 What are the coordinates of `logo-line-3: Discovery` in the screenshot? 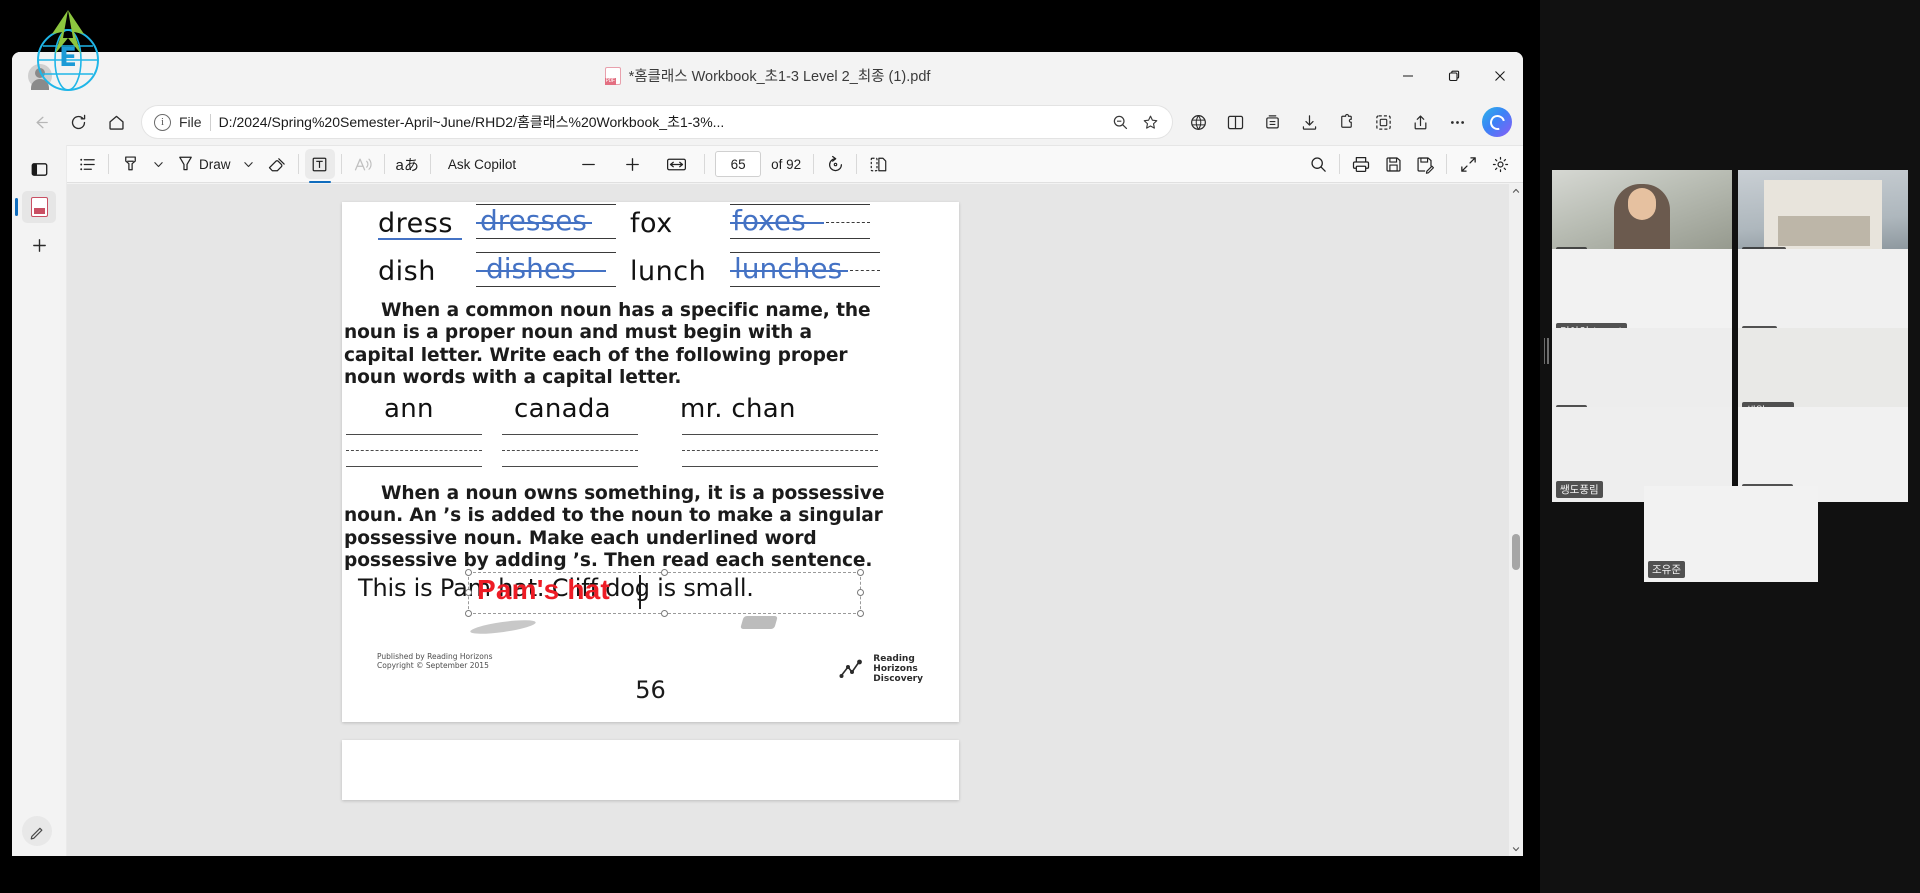 It's located at (898, 679).